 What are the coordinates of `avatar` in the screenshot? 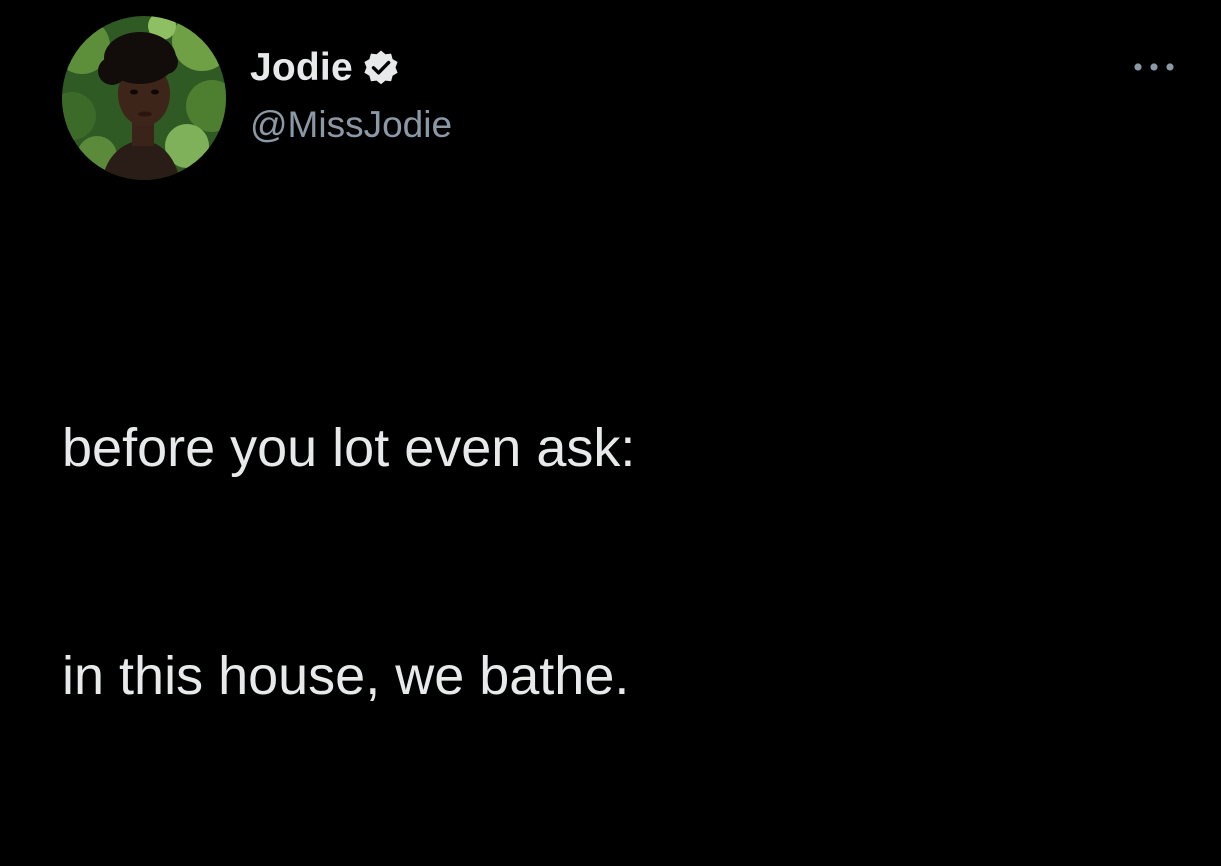 It's located at (144, 98).